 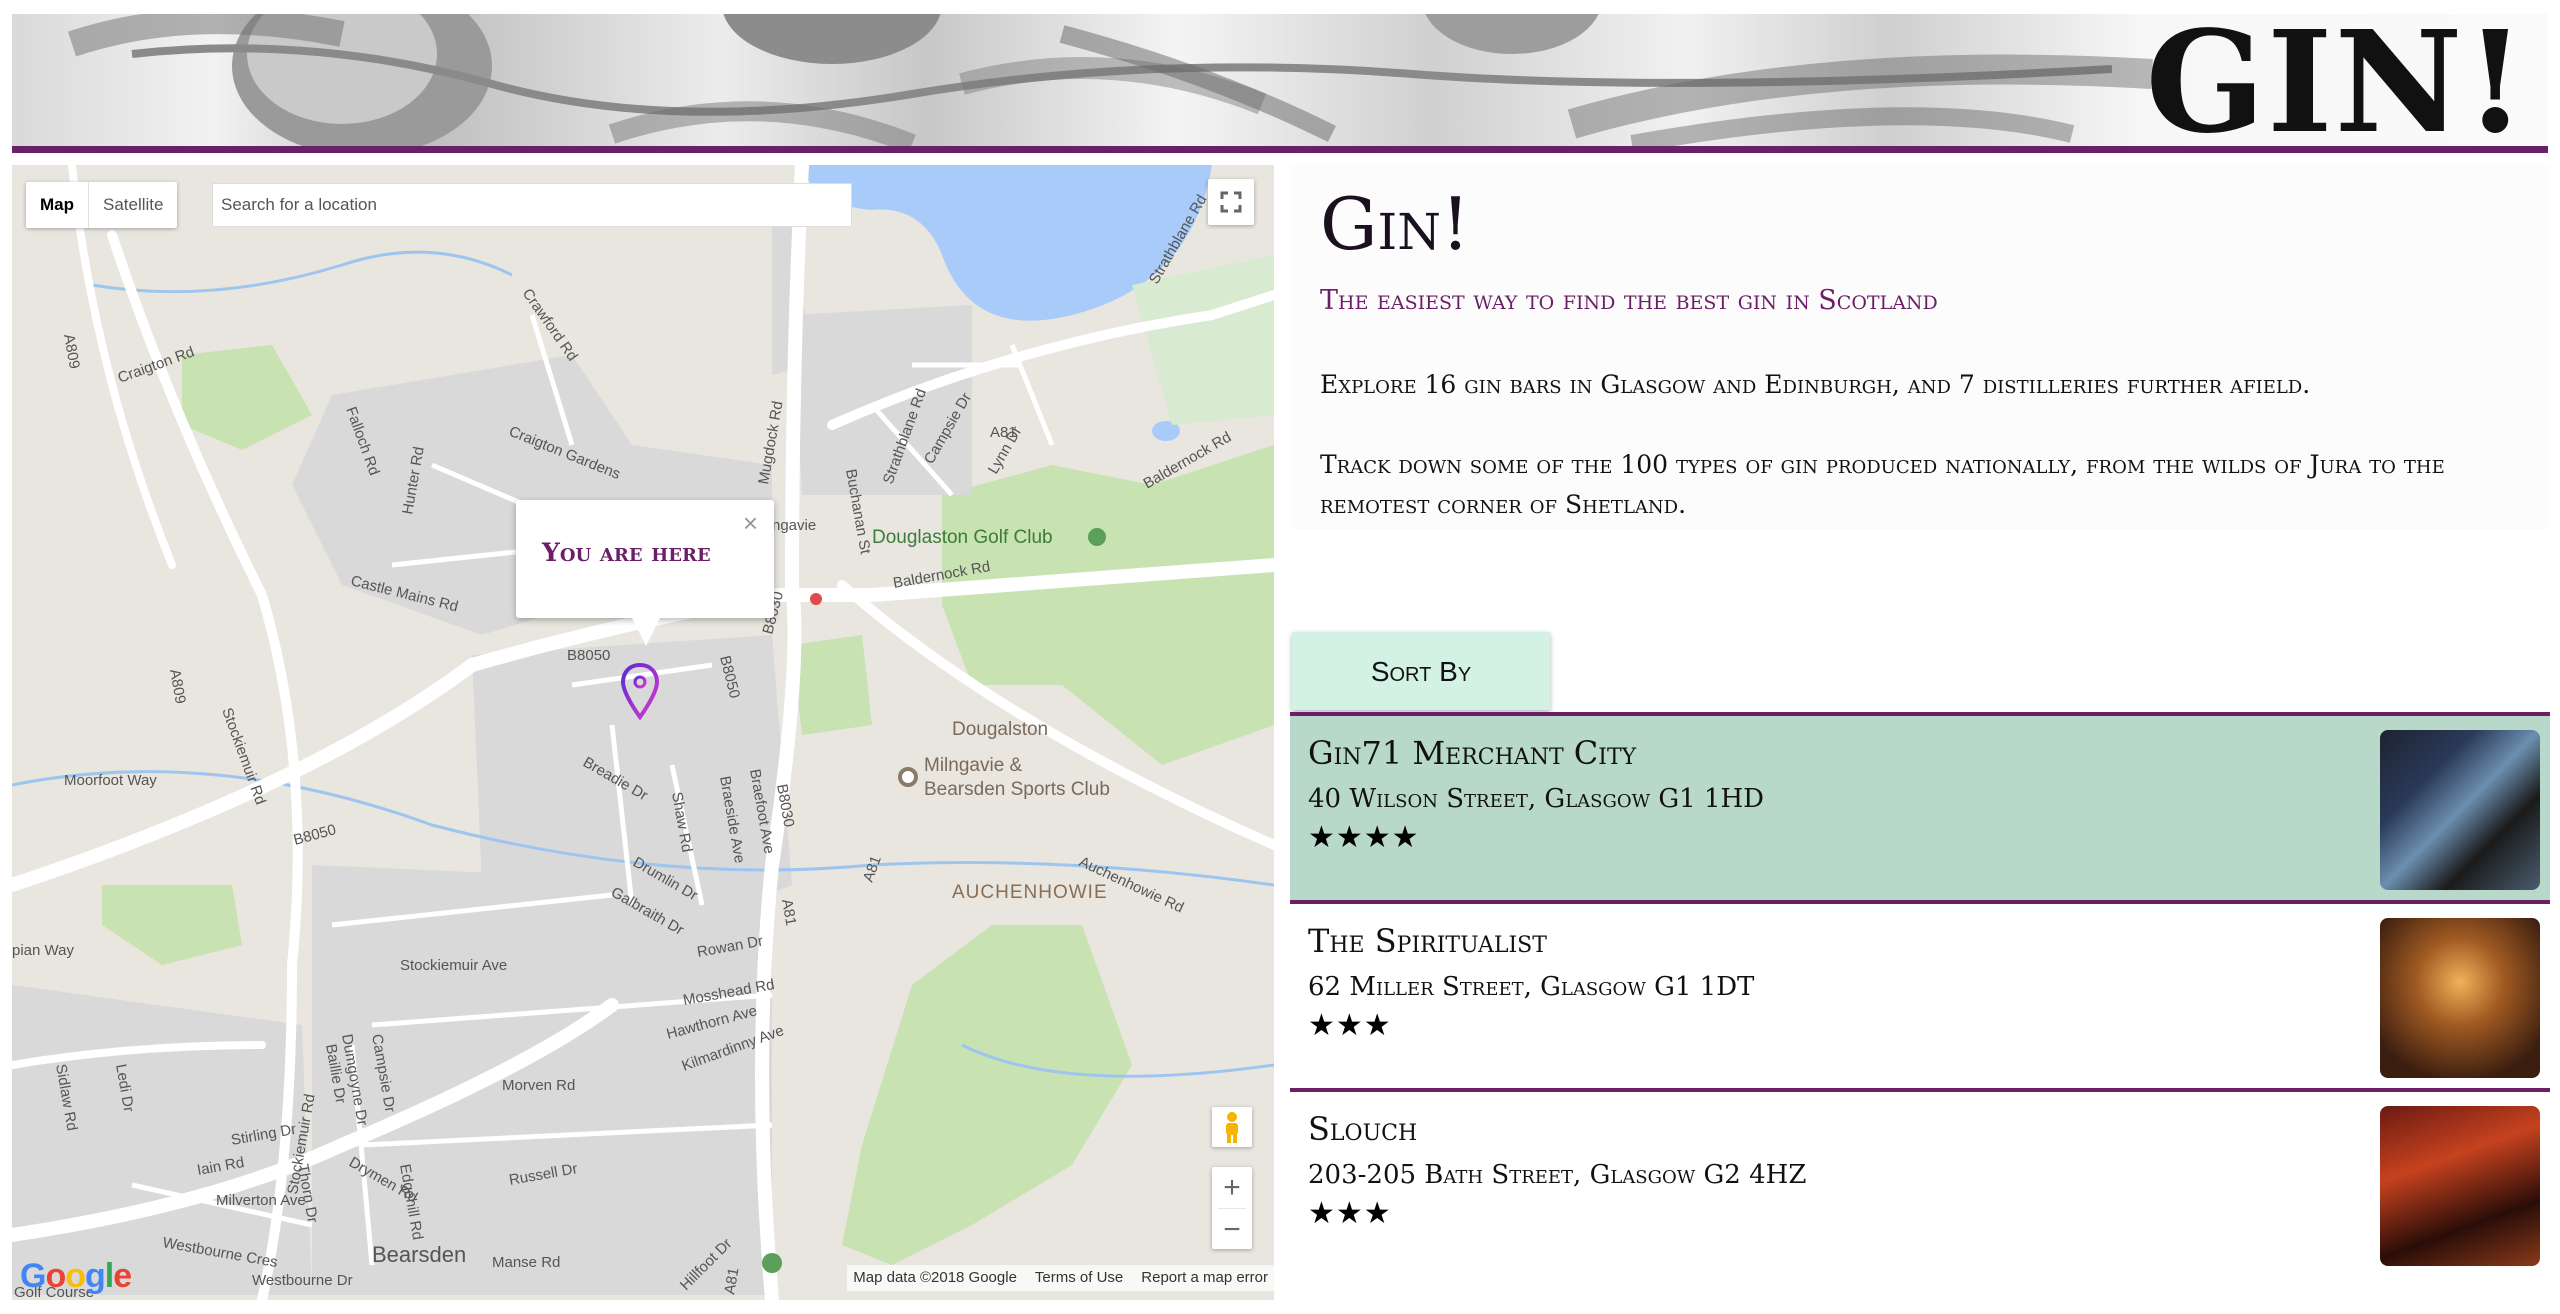 What do you see at coordinates (1232, 1229) in the screenshot?
I see `zoom-out-button: −` at bounding box center [1232, 1229].